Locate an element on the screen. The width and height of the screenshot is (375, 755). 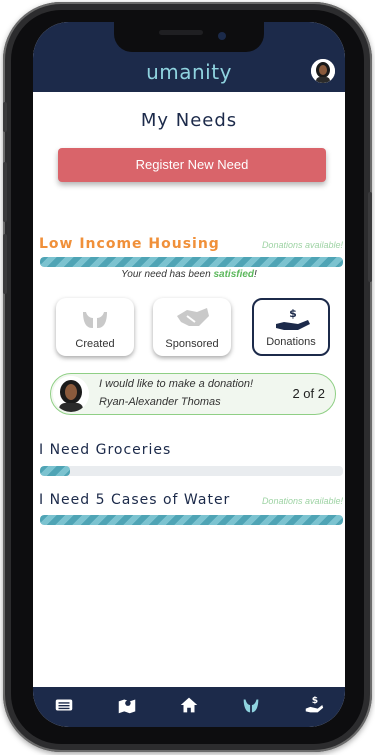
user-avatar-photo is located at coordinates (323, 71).